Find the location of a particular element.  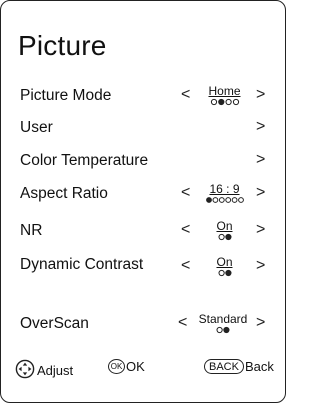

picture-mode-value-text: Home is located at coordinates (224, 91).